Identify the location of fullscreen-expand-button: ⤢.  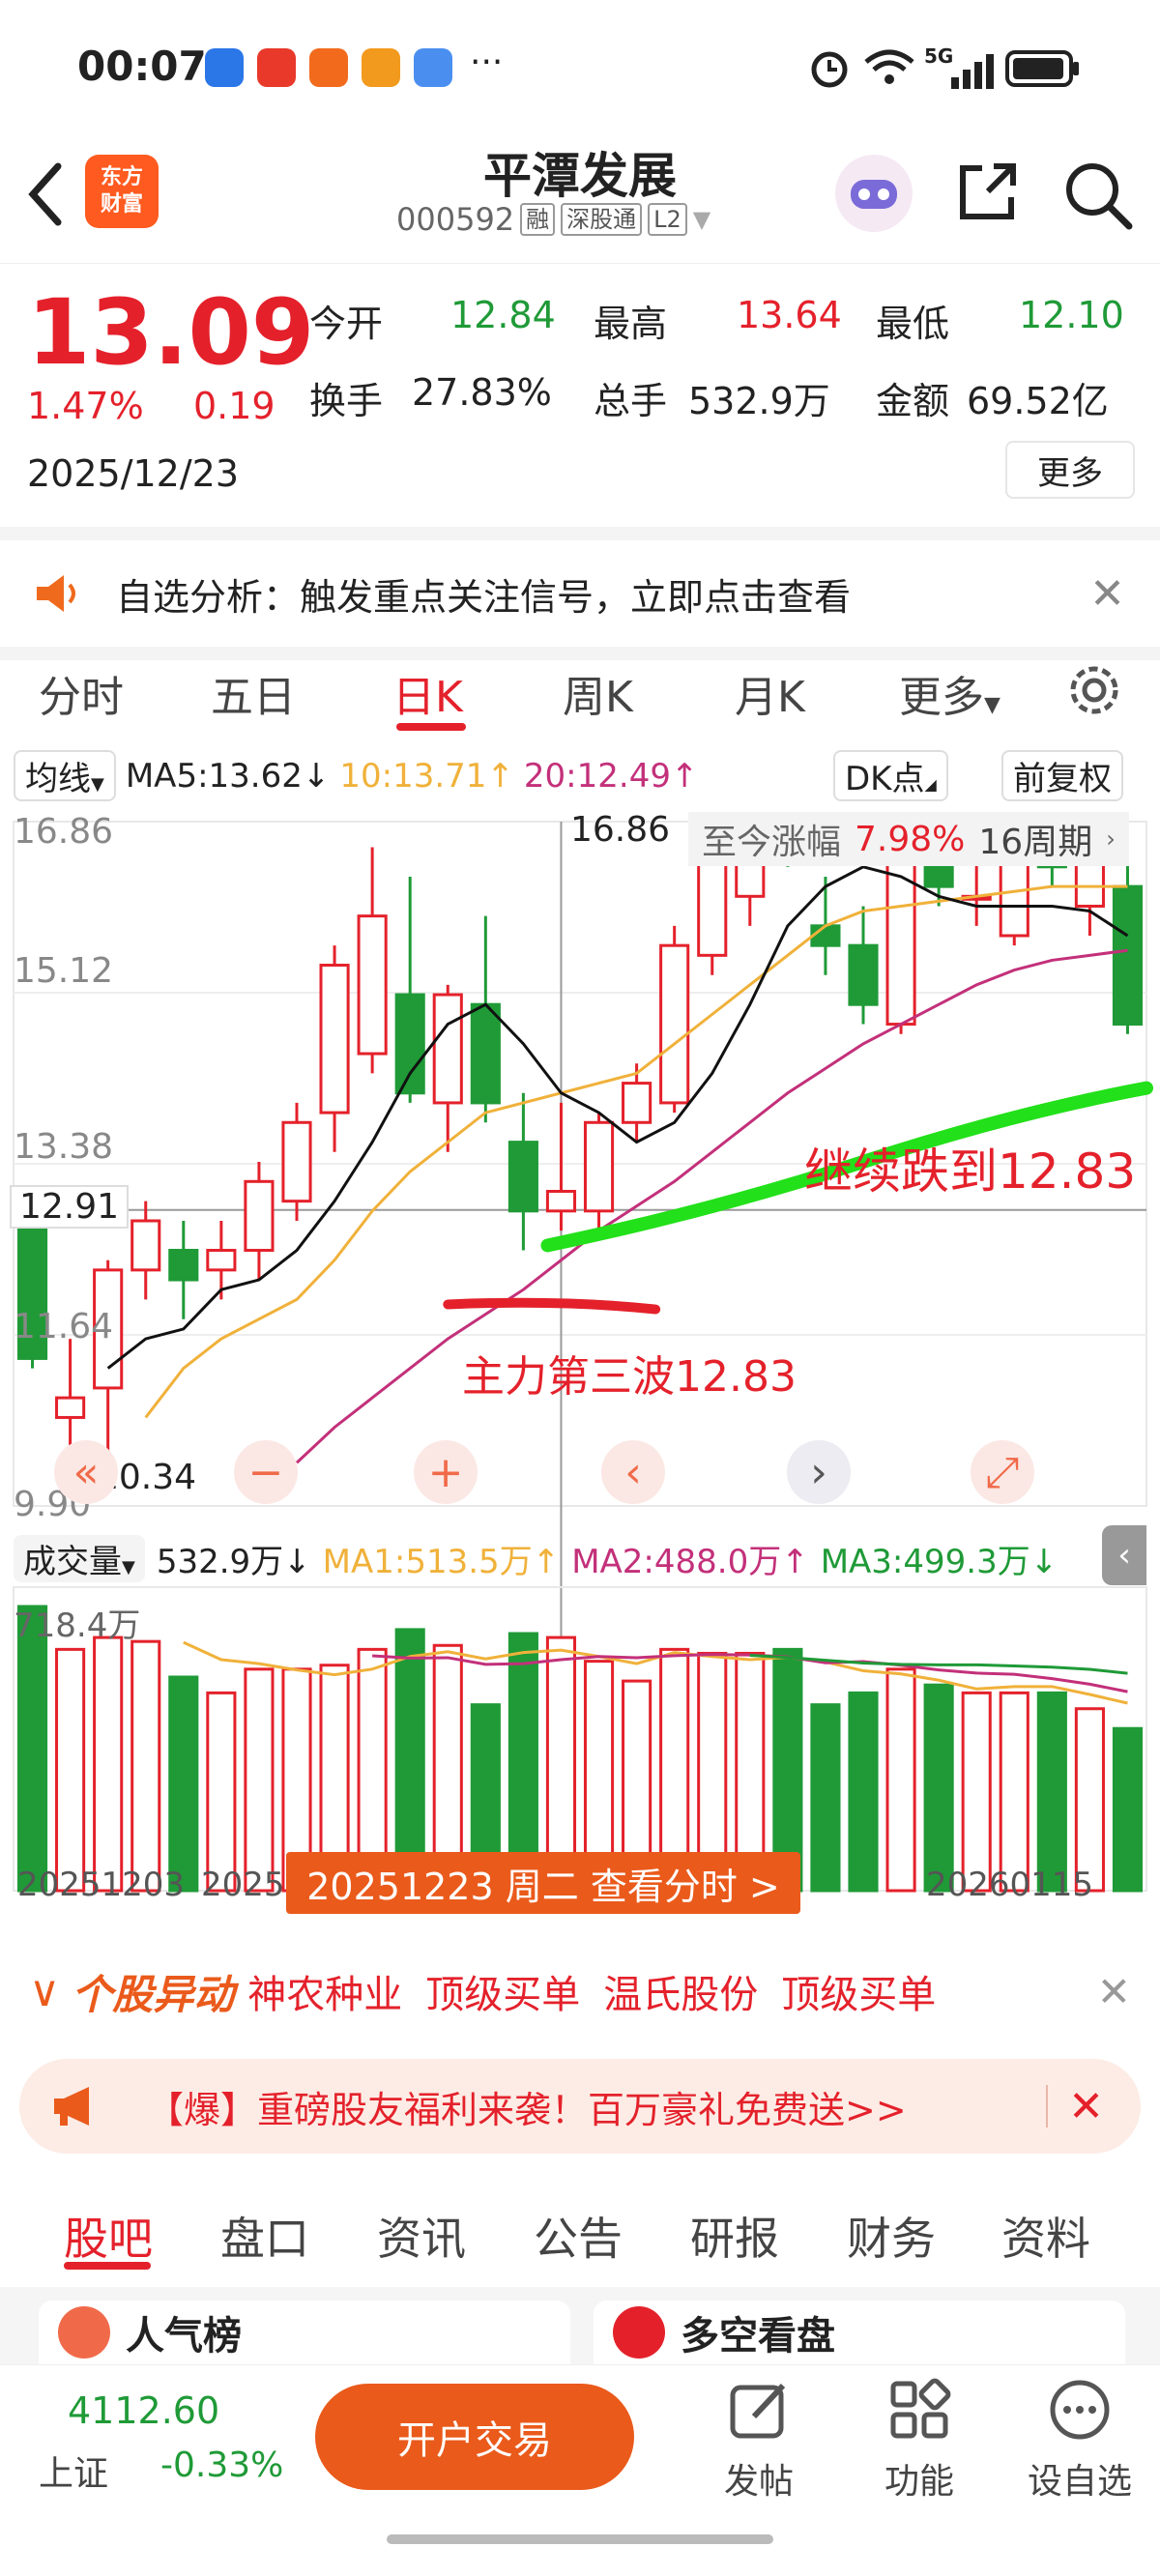
(1002, 1472).